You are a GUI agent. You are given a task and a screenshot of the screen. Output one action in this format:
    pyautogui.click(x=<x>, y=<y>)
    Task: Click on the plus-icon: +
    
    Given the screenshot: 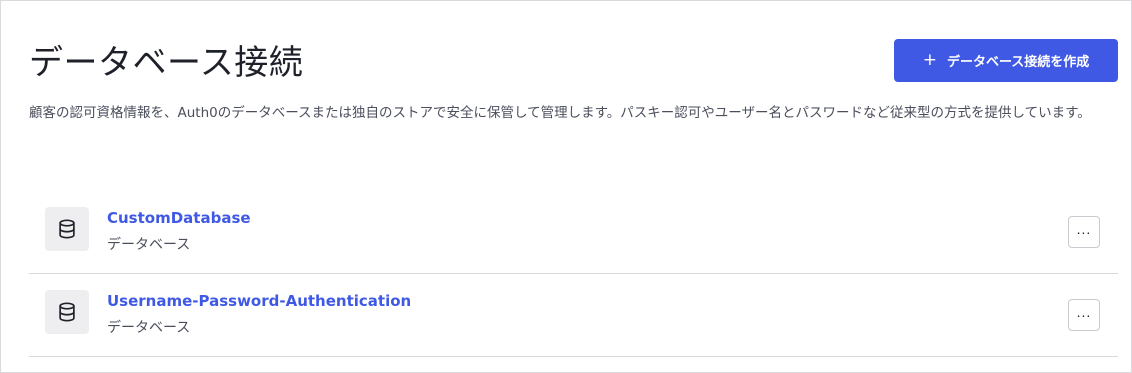 What is the action you would take?
    pyautogui.click(x=929, y=60)
    